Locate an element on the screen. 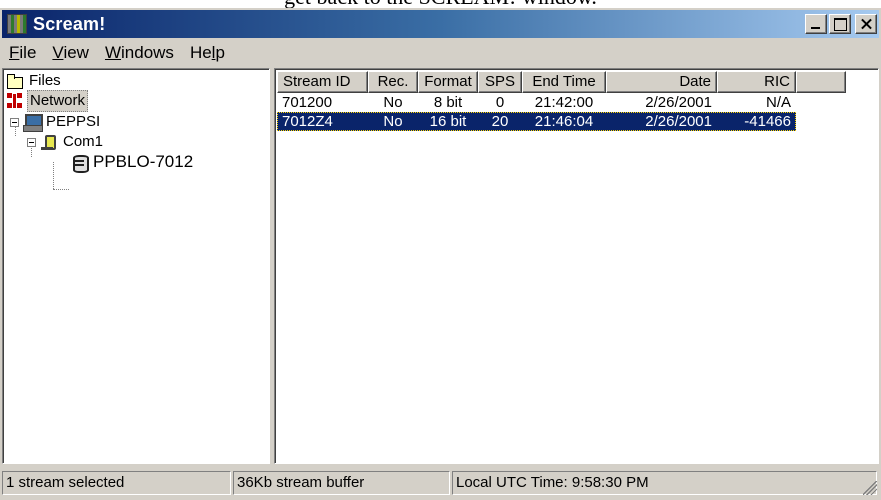  window-title: Scream! is located at coordinates (69, 23).